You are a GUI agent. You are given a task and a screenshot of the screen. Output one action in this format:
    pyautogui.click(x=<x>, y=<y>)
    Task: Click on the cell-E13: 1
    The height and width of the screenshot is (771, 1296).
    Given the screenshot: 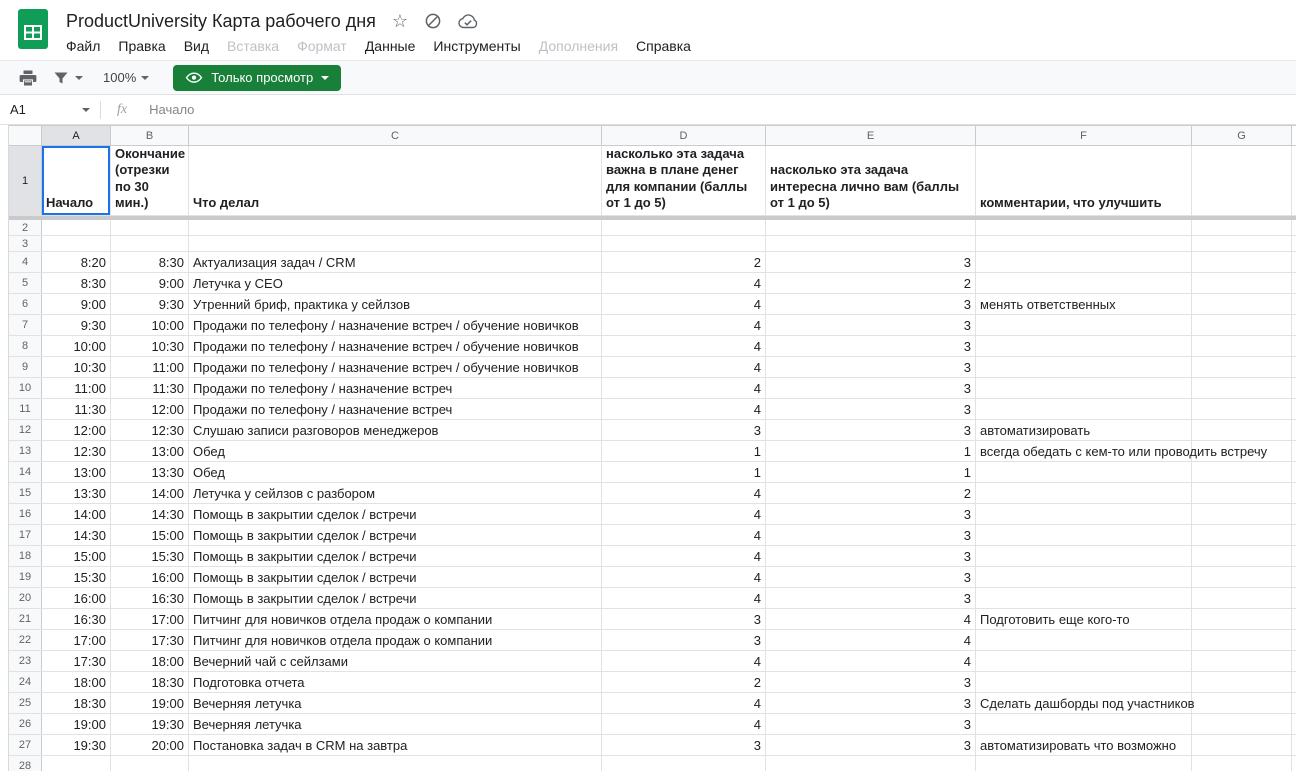 What is the action you would take?
    pyautogui.click(x=871, y=451)
    